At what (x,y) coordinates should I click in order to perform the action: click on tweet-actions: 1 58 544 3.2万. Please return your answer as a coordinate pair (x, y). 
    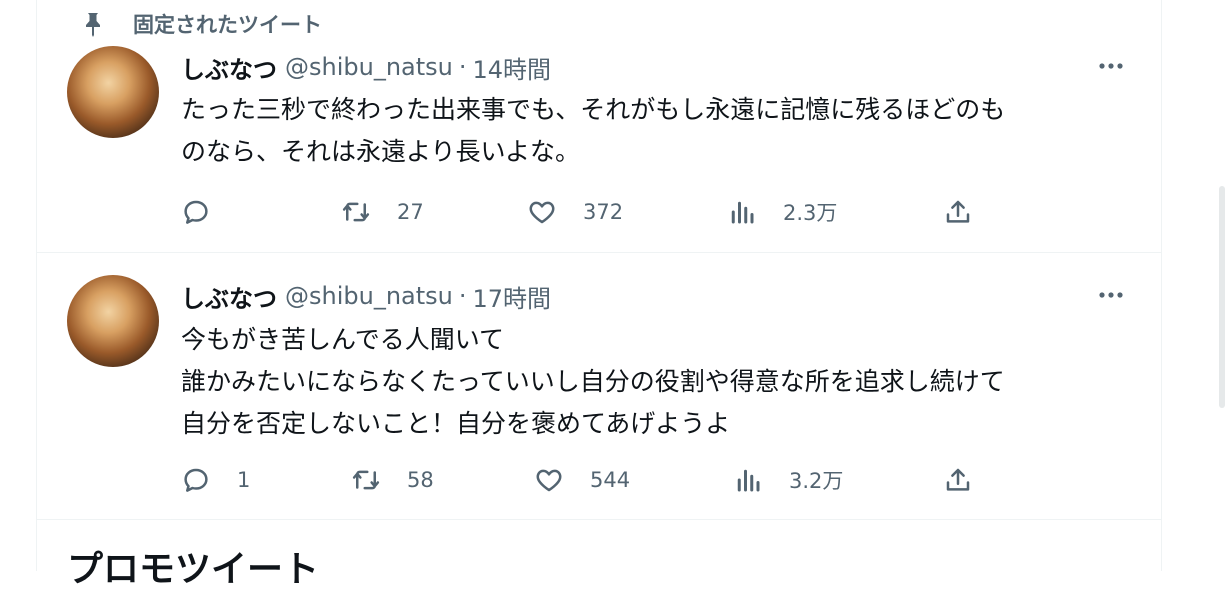
    Looking at the image, I should click on (599, 480).